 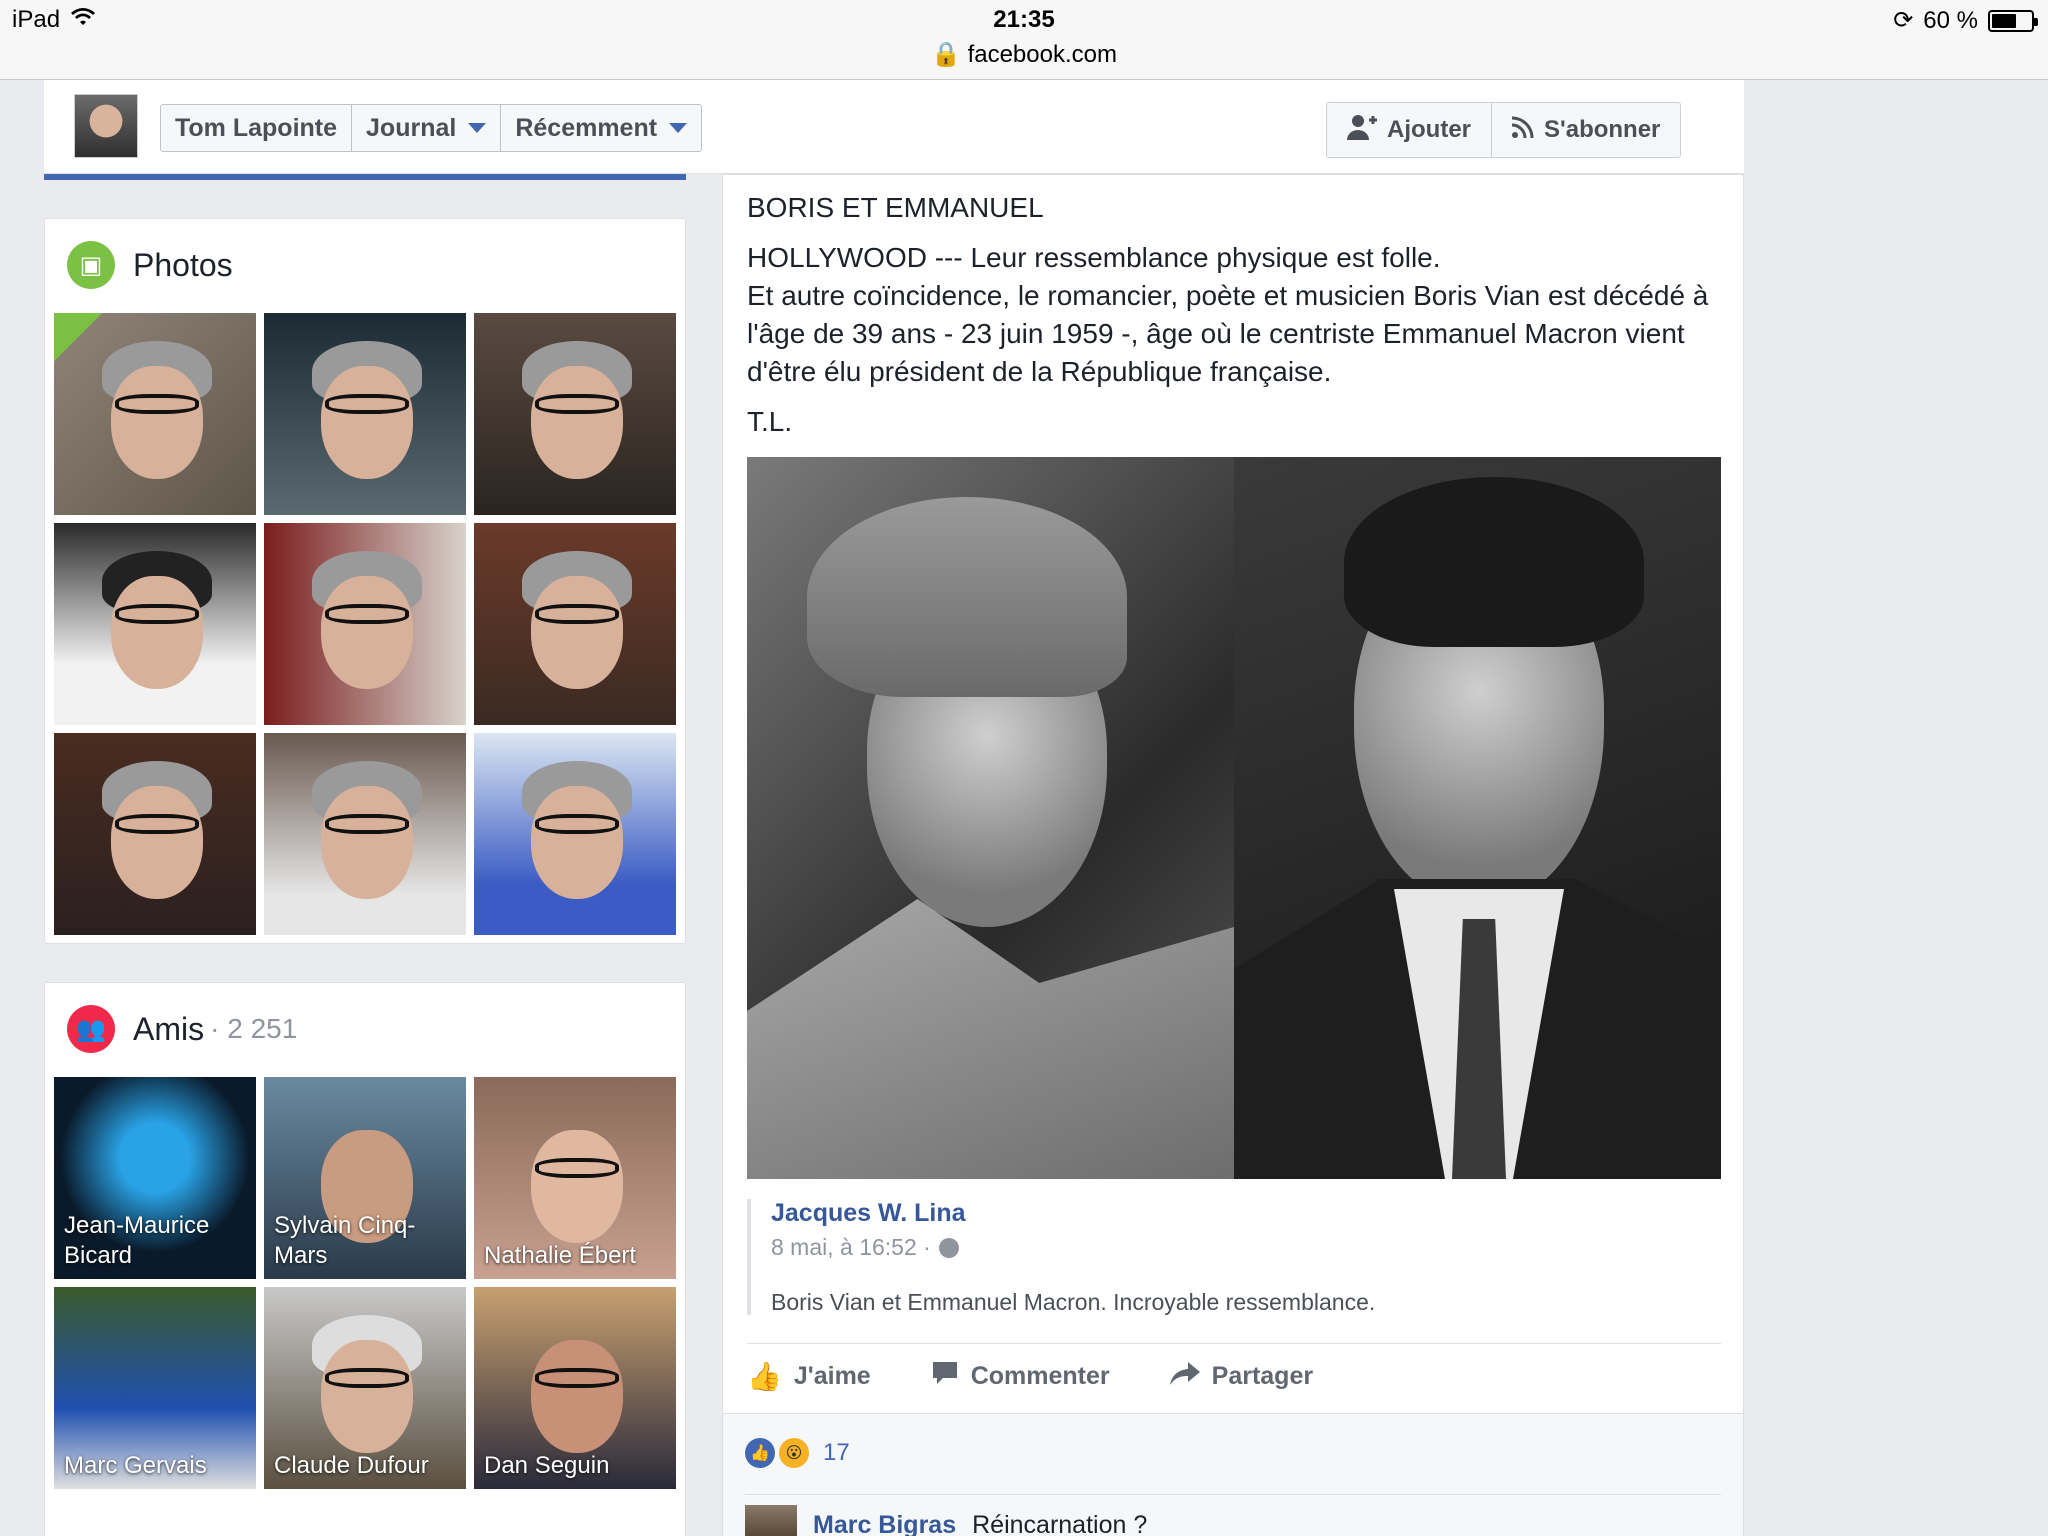 What do you see at coordinates (832, 1376) in the screenshot?
I see `like-label: J'aime` at bounding box center [832, 1376].